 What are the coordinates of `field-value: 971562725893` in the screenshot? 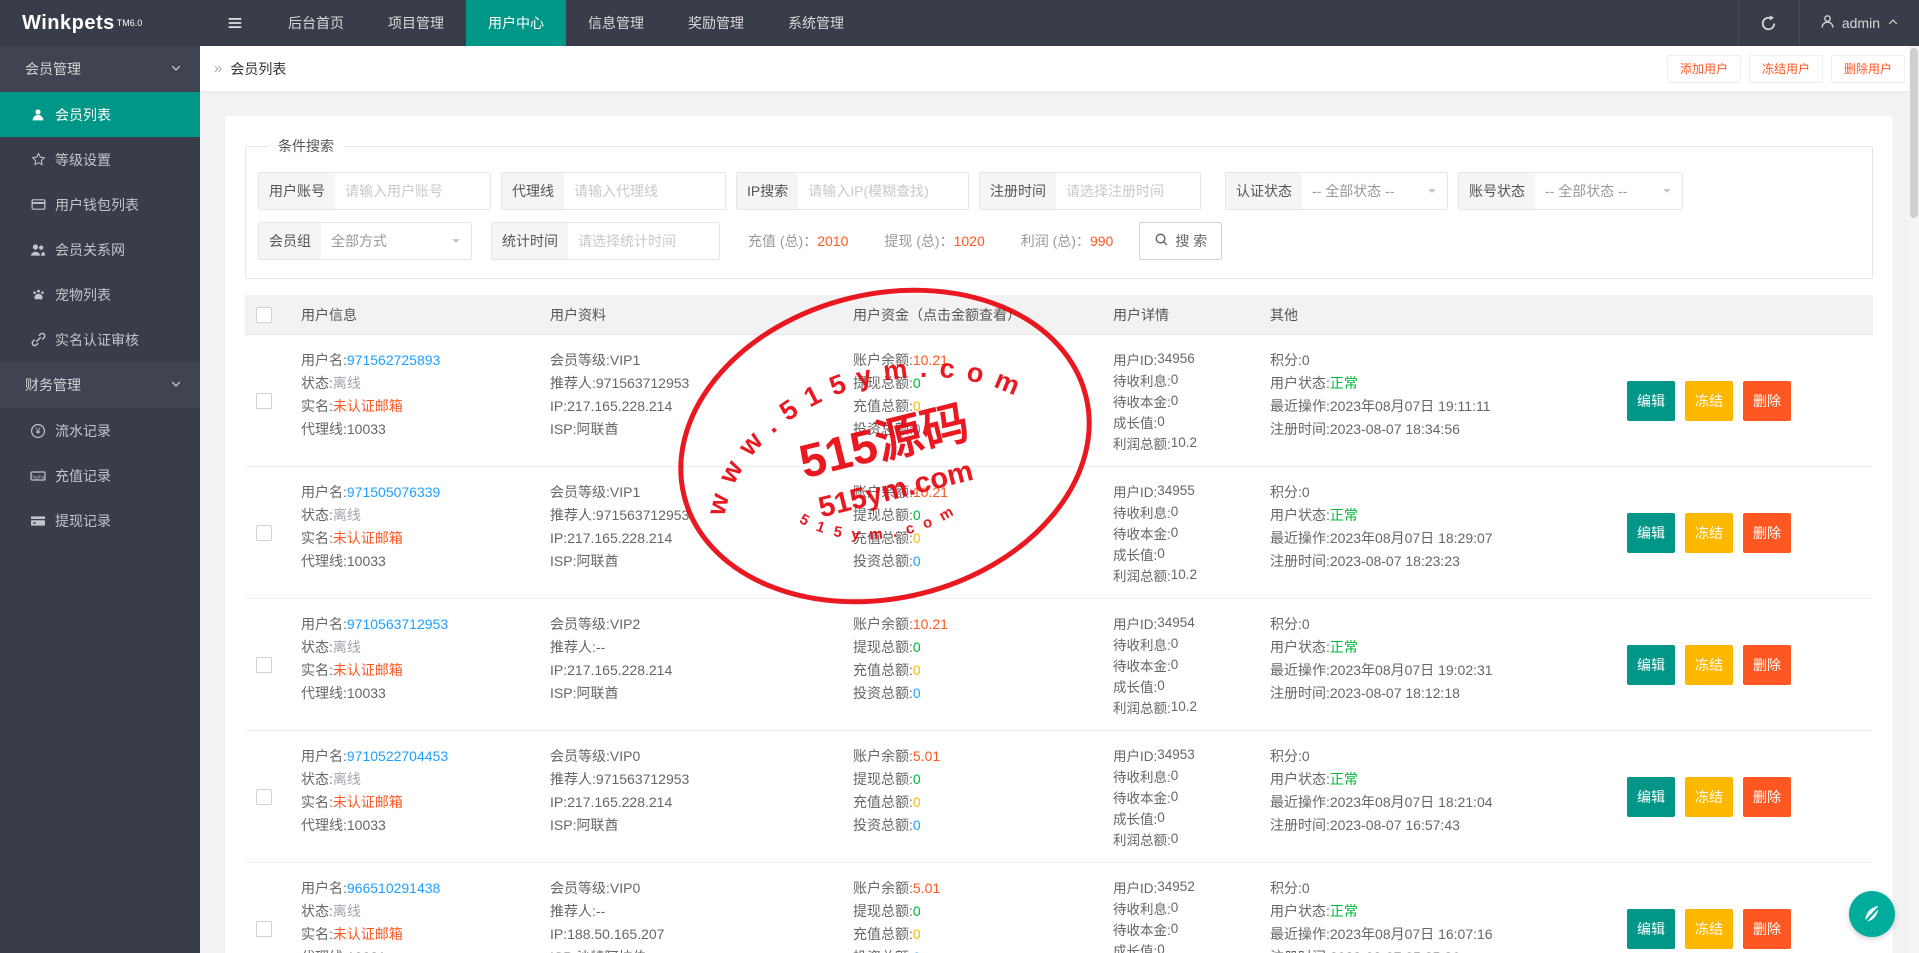 It's located at (393, 360).